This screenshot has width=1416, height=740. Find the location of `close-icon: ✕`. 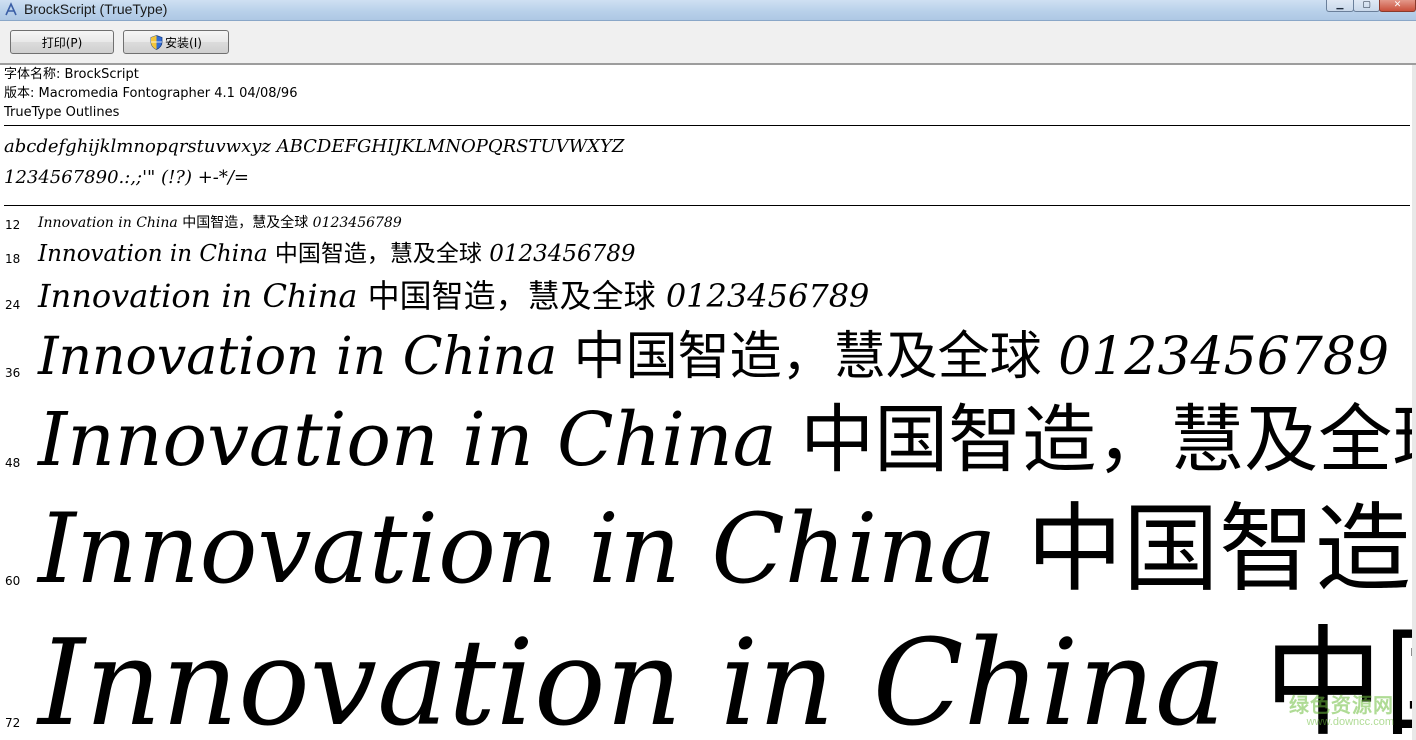

close-icon: ✕ is located at coordinates (1397, 4).